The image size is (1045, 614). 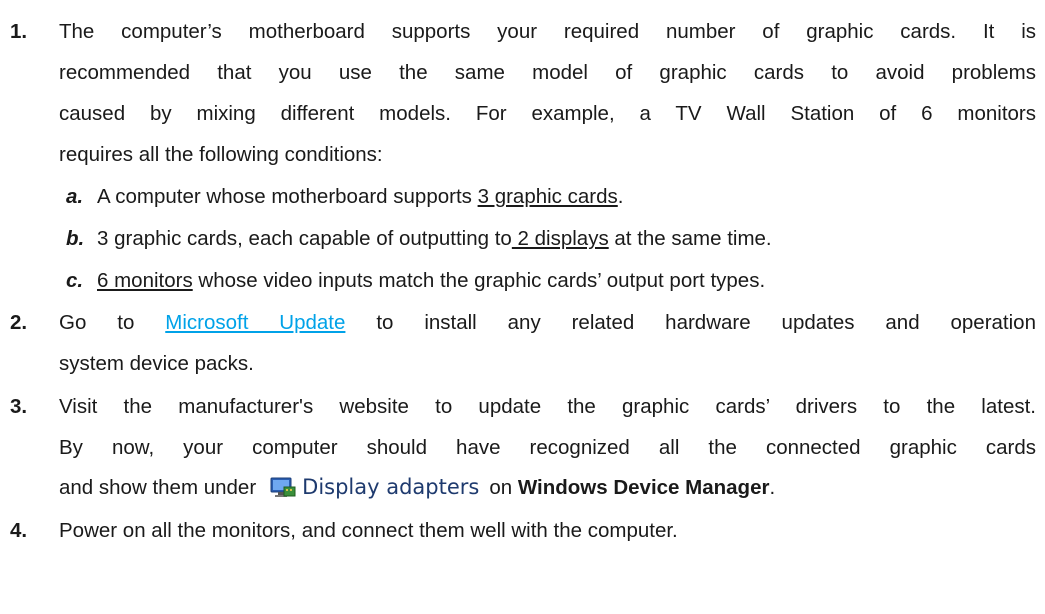 I want to click on item-3-text-pre: and show them under, so click(x=158, y=487).